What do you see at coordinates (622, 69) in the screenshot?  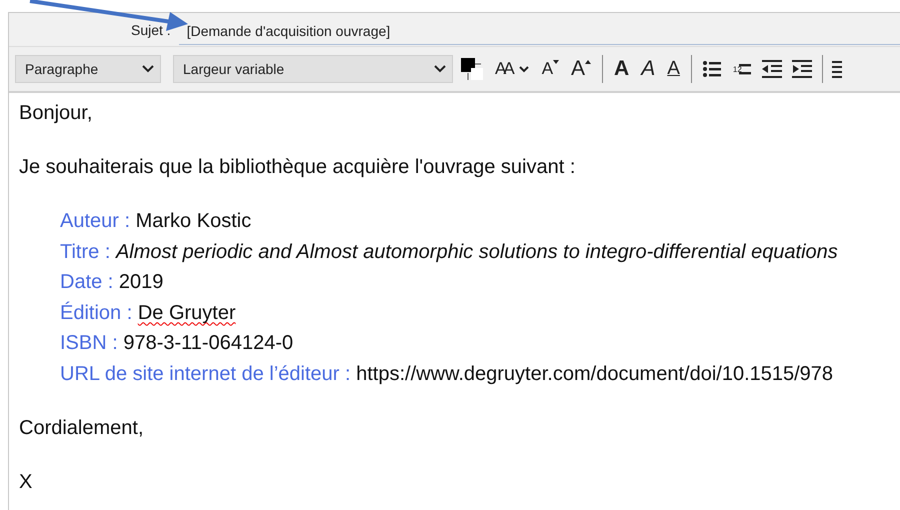 I see `bold-button: A` at bounding box center [622, 69].